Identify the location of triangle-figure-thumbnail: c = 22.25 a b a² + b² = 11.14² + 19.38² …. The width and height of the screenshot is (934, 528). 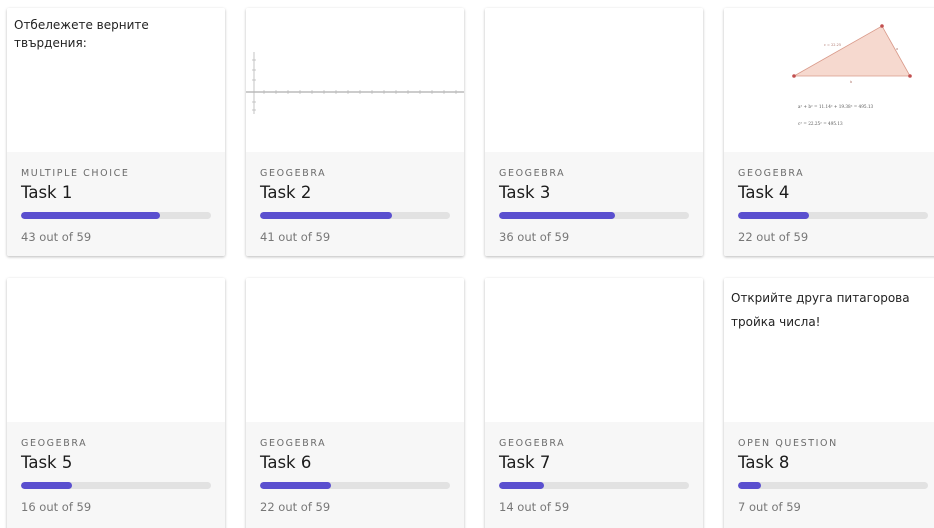
(852, 75).